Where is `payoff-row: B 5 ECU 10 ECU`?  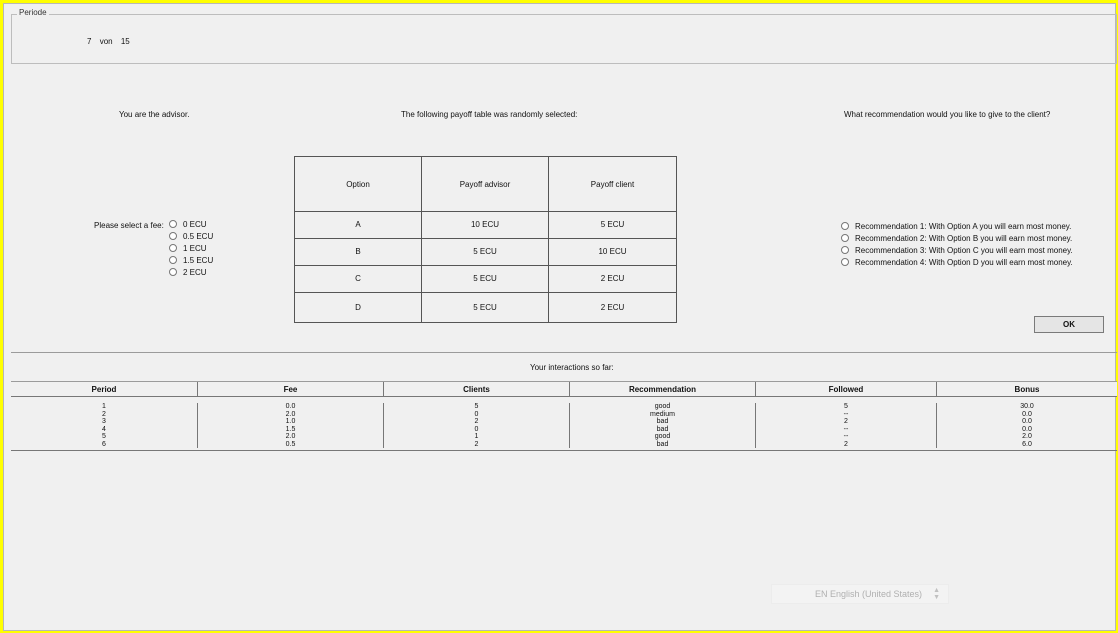 payoff-row: B 5 ECU 10 ECU is located at coordinates (485, 252).